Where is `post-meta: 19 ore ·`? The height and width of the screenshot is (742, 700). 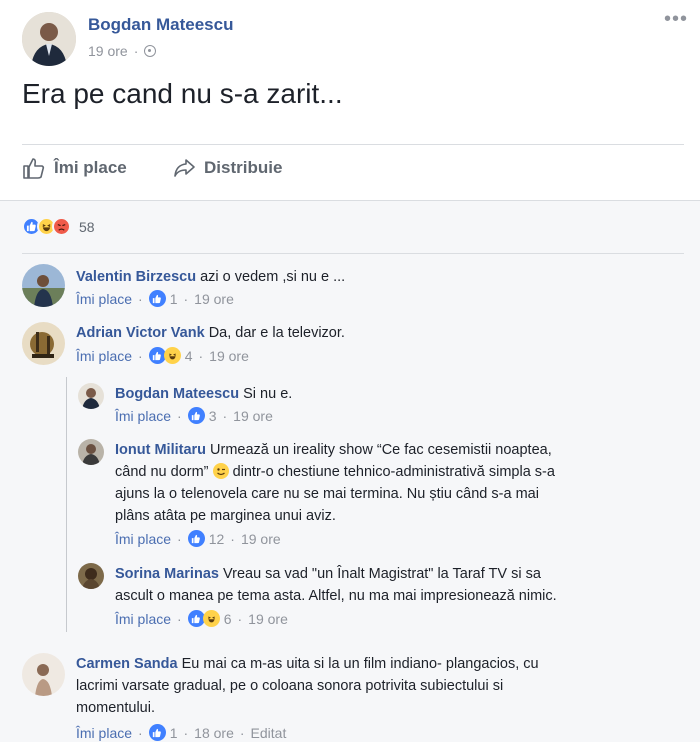 post-meta: 19 ore · is located at coordinates (122, 51).